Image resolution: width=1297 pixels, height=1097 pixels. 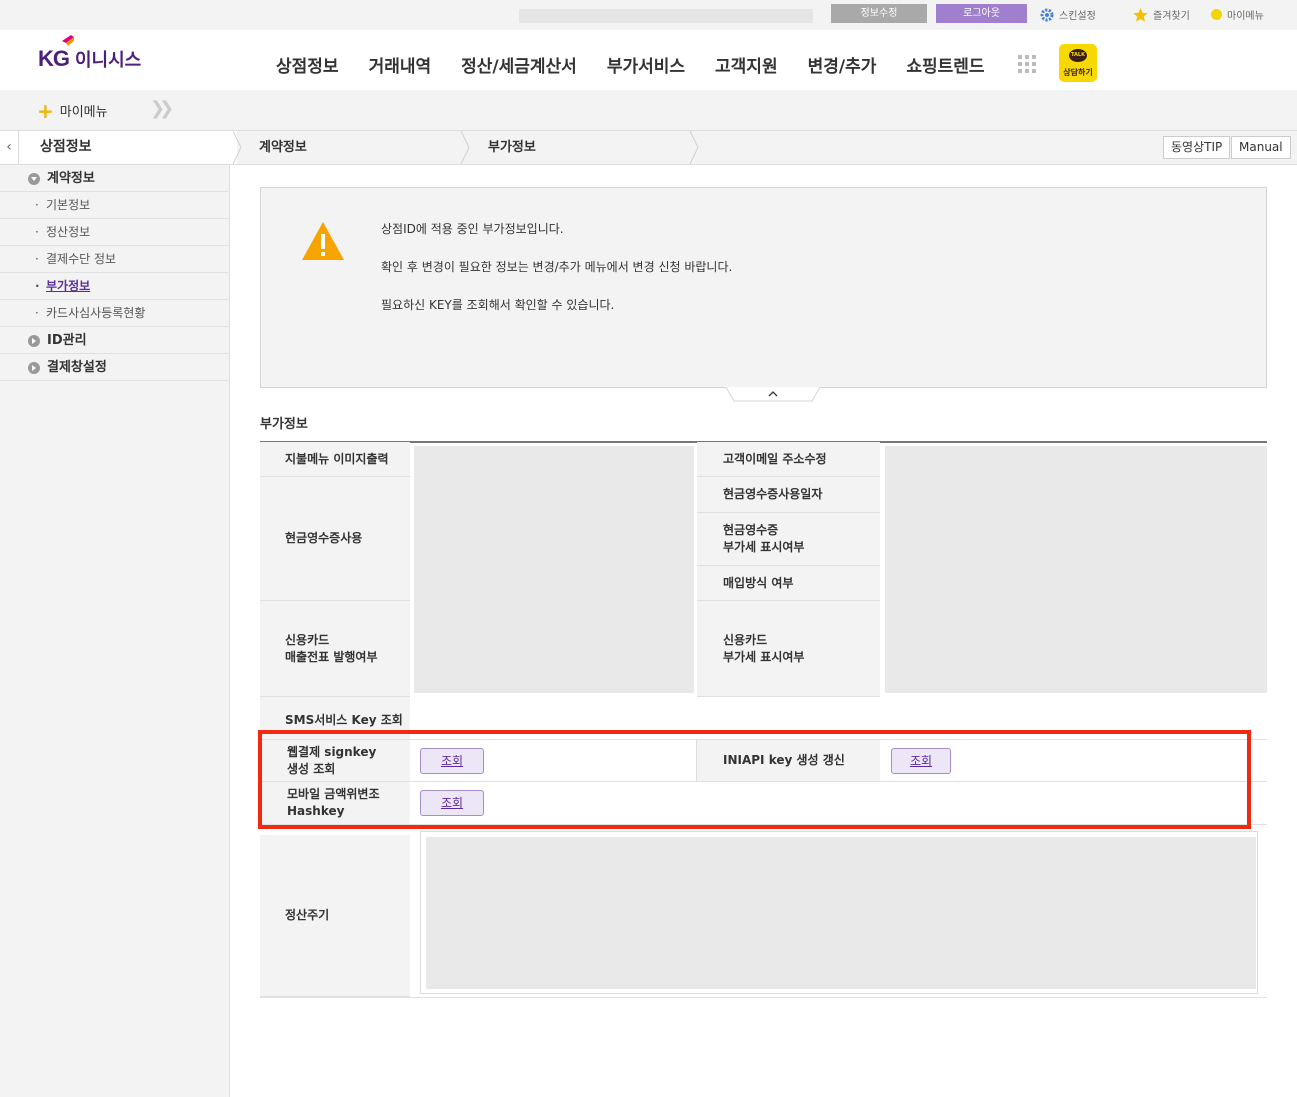 I want to click on nav-settlement-tax: 정산/세금계산서, so click(x=519, y=64).